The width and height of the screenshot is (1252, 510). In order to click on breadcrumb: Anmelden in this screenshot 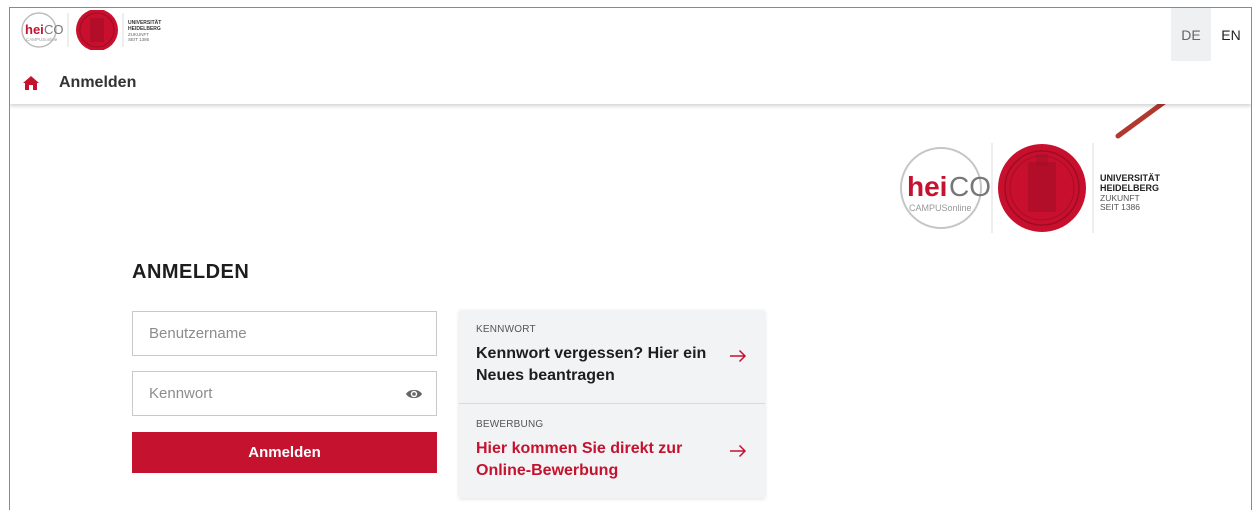, I will do `click(79, 83)`.